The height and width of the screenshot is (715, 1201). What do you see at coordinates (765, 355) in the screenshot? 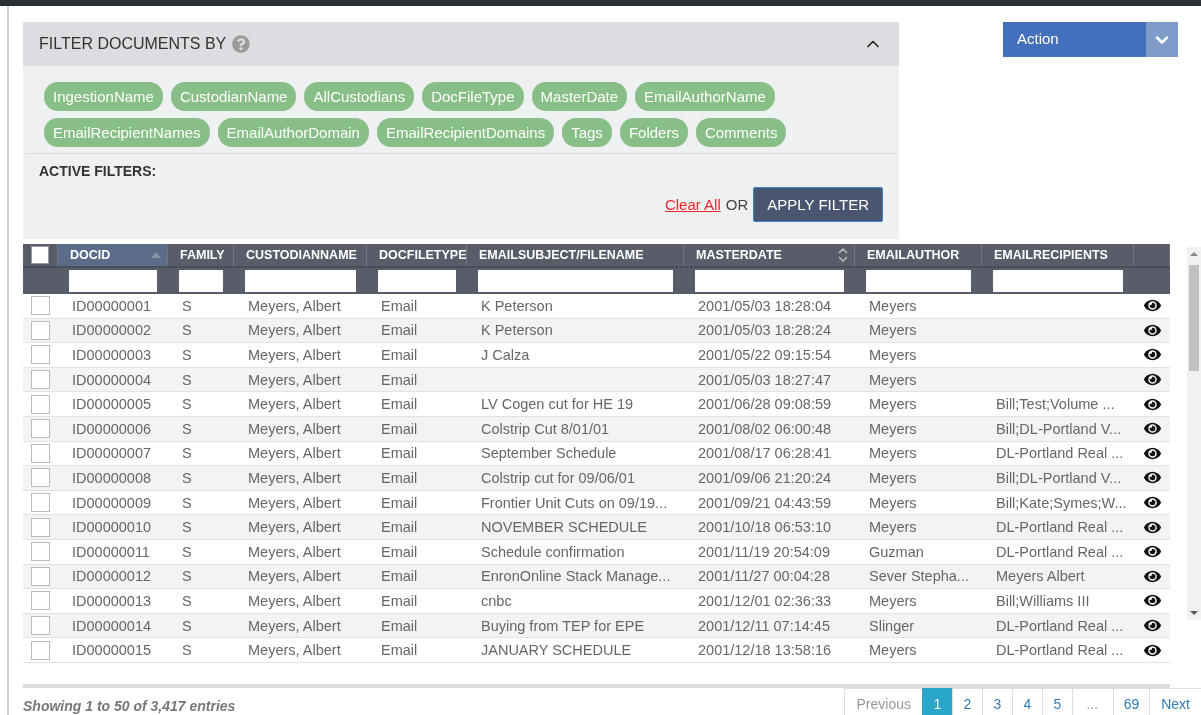
I see `table-cell: 2001/05/22 09:15:54` at bounding box center [765, 355].